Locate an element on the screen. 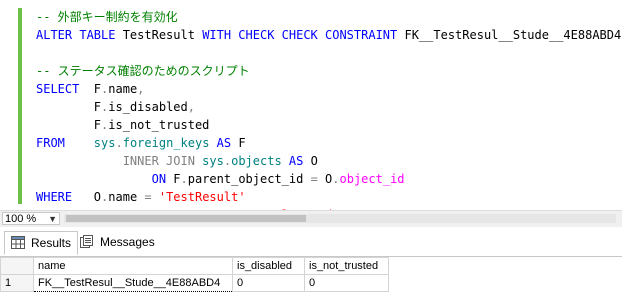  code-token: FK__TestResul__Stude__4E88ABD4 is located at coordinates (513, 35).